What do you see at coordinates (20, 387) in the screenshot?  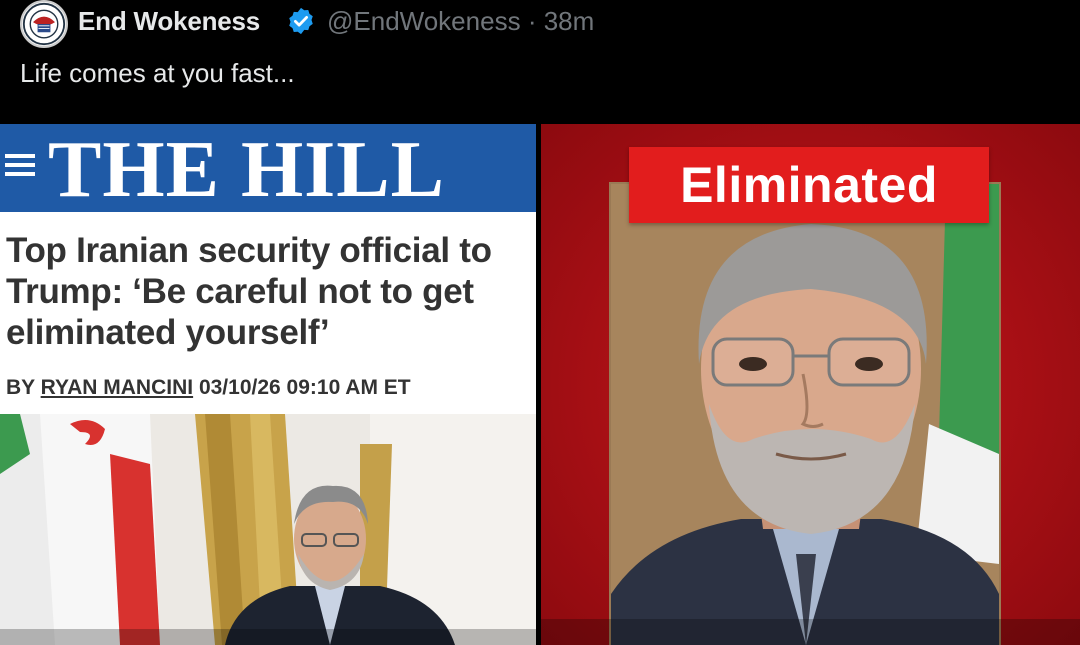 I see `byline-prefix: BY` at bounding box center [20, 387].